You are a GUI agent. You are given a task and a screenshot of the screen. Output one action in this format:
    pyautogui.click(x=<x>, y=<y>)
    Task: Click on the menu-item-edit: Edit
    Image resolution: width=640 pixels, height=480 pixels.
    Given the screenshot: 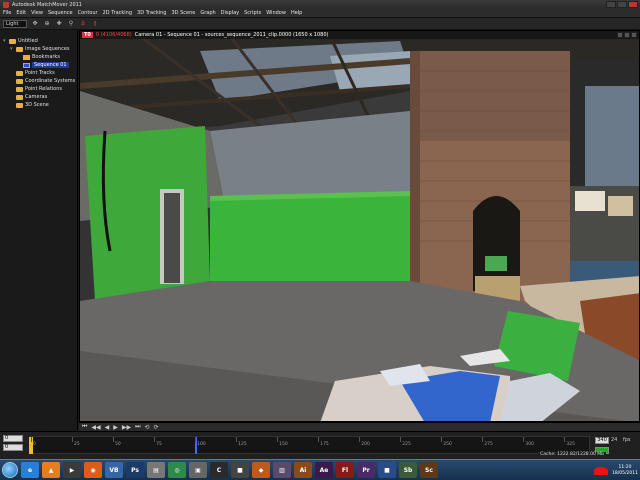 What is the action you would take?
    pyautogui.click(x=21, y=13)
    